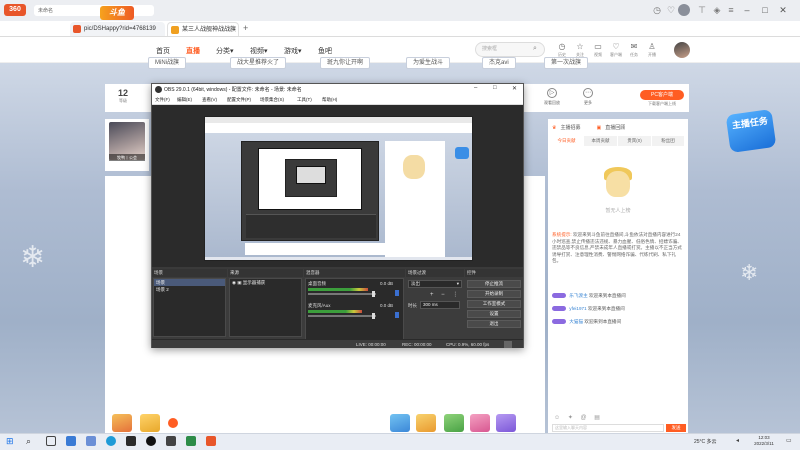 The width and height of the screenshot is (800, 450). What do you see at coordinates (494, 294) in the screenshot?
I see `obs-start-record-button: 开始录制` at bounding box center [494, 294].